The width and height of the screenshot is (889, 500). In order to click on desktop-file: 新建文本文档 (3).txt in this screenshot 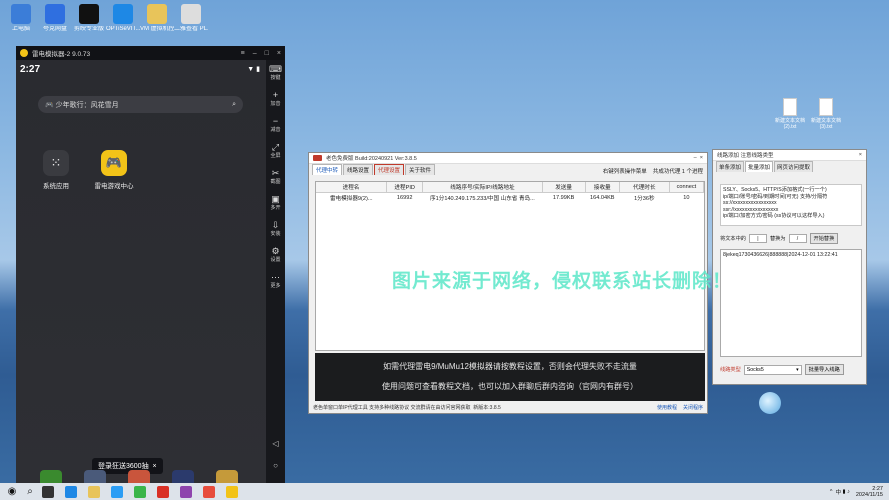, I will do `click(826, 114)`.